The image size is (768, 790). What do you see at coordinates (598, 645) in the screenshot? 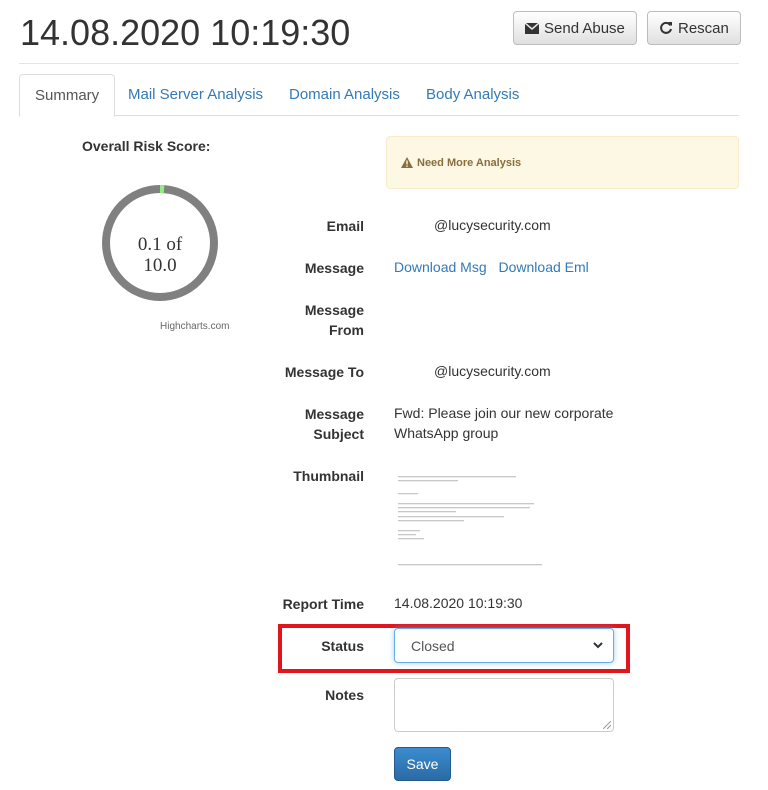
I see `chevron-down-icon` at bounding box center [598, 645].